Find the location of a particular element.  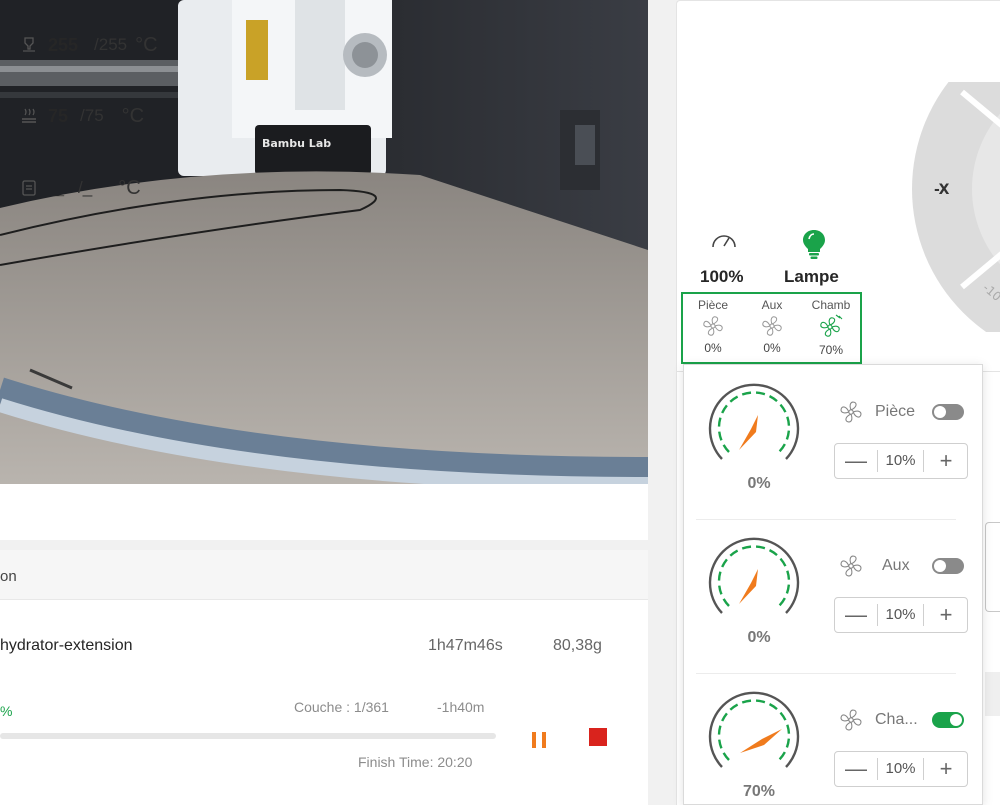

bed-temp-unit: °C is located at coordinates (133, 115).